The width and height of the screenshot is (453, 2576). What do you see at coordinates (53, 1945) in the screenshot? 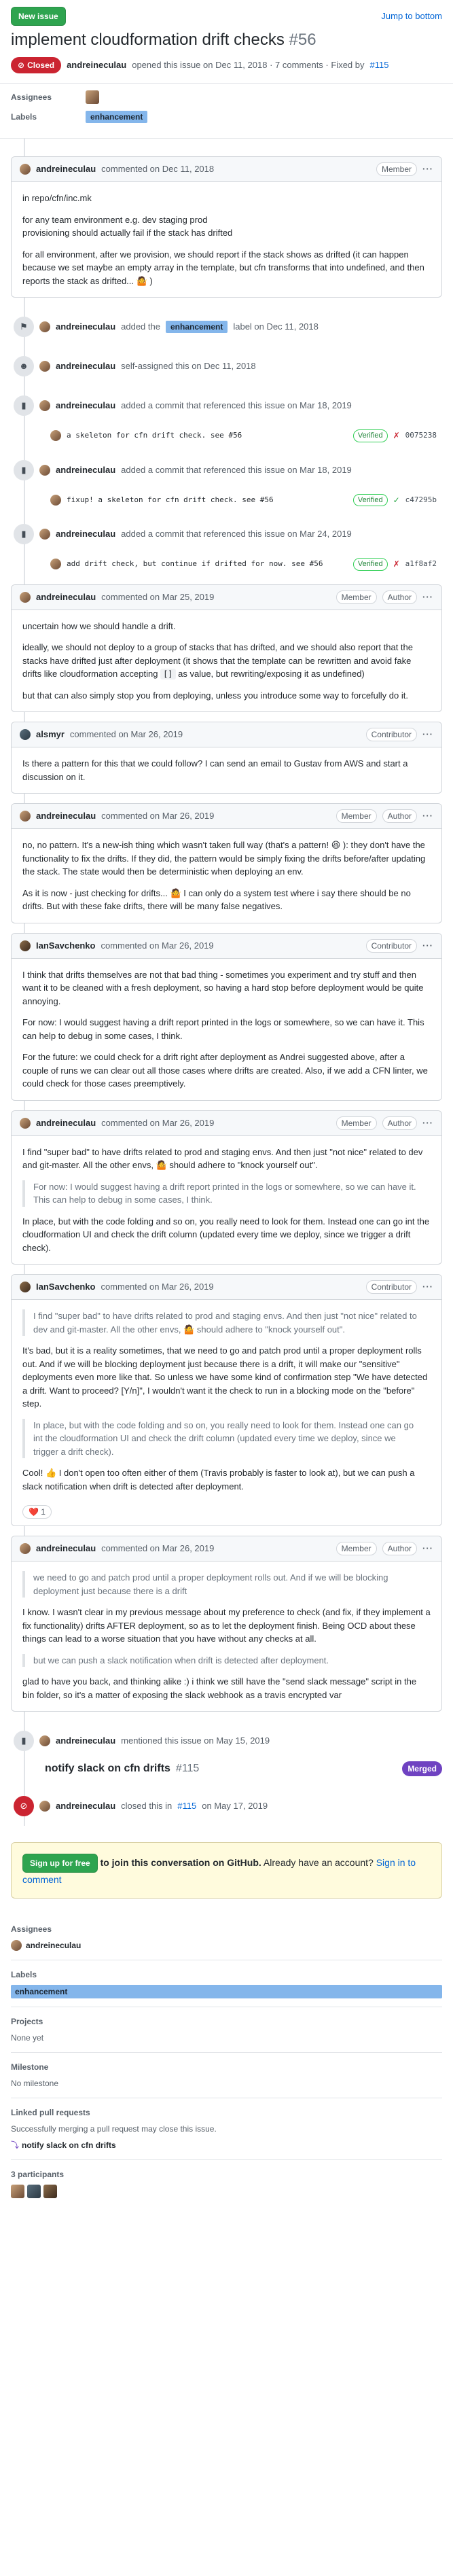
I see `assignee-link: andreineculau` at bounding box center [53, 1945].